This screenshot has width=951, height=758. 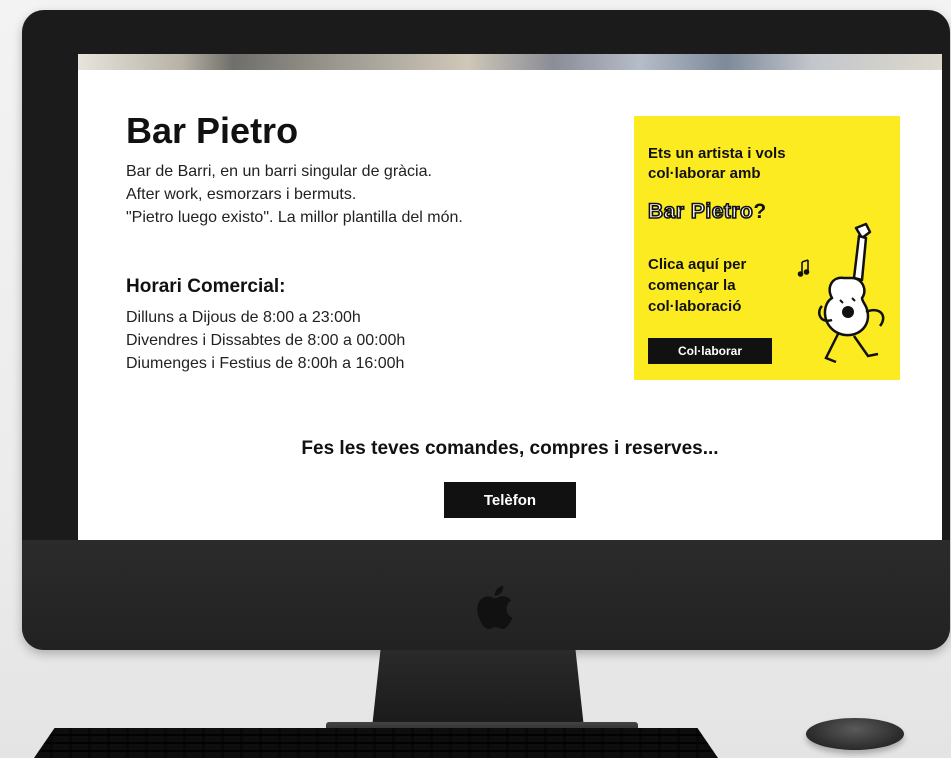 I want to click on promo-cta-line: començar la, so click(x=692, y=285).